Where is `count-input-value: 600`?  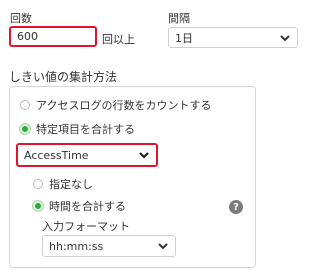 count-input-value: 600 is located at coordinates (27, 36).